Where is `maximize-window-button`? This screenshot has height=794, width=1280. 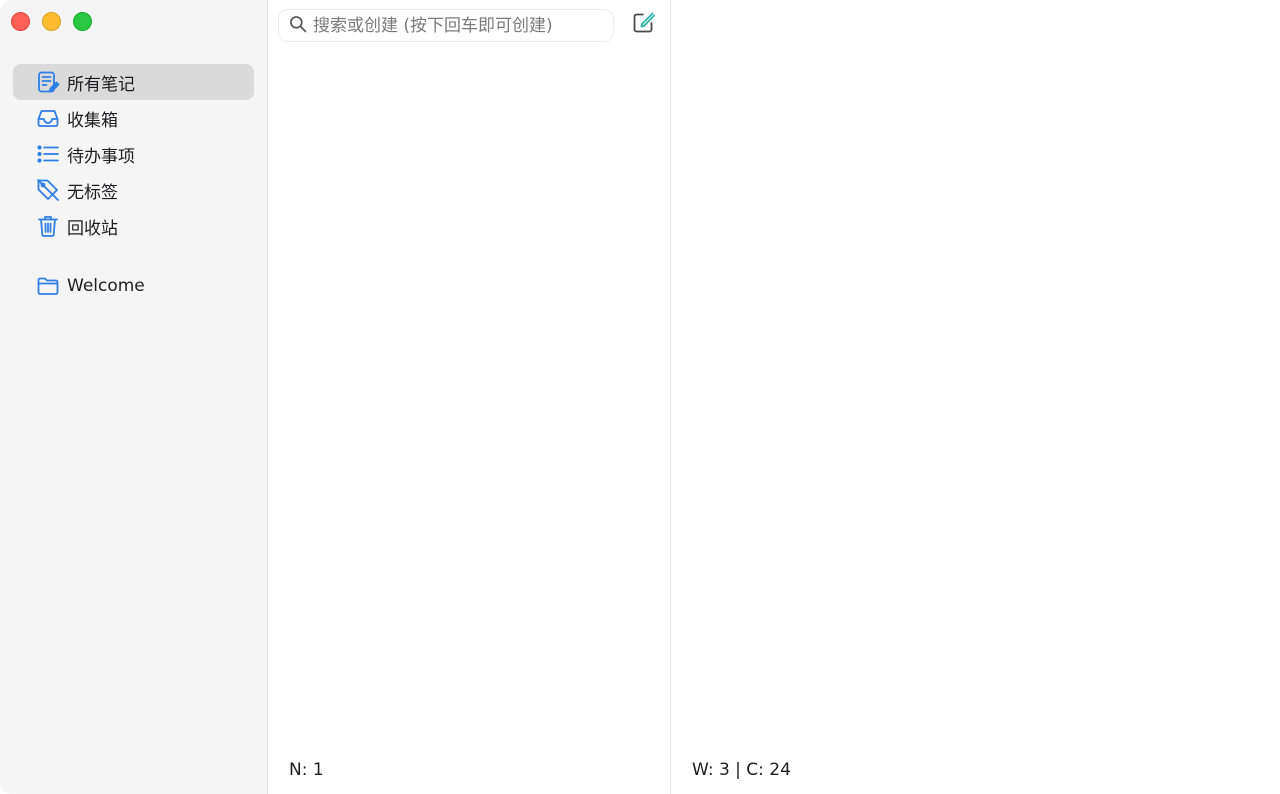
maximize-window-button is located at coordinates (82, 21).